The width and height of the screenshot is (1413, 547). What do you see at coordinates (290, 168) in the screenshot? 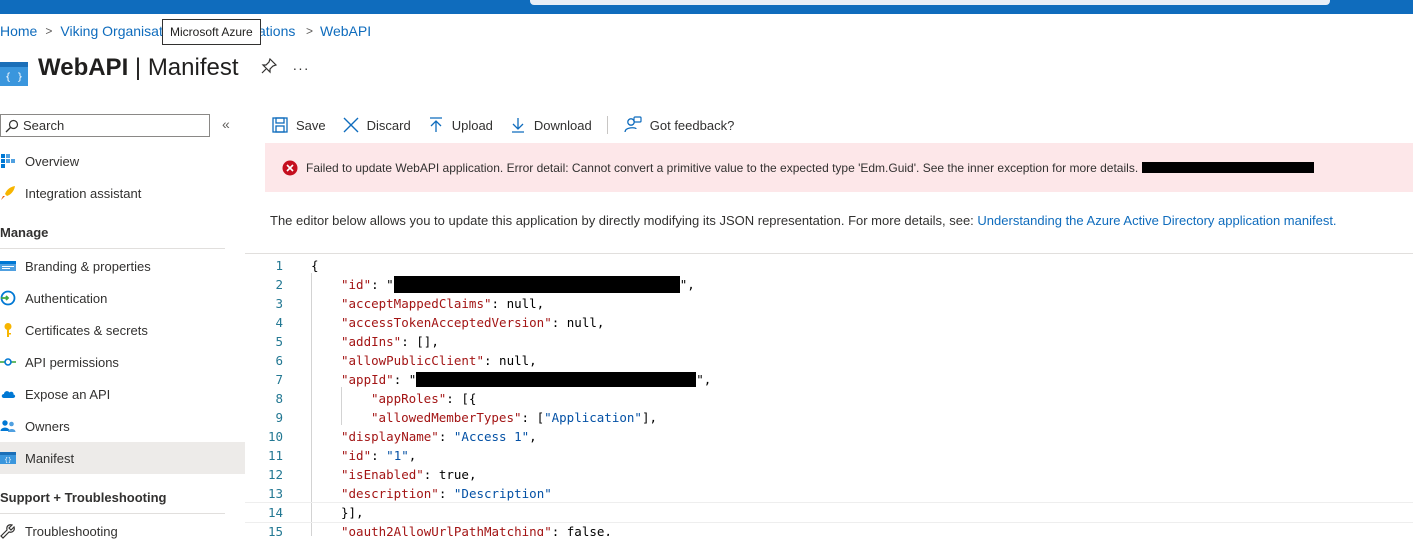
I see `error-icon` at bounding box center [290, 168].